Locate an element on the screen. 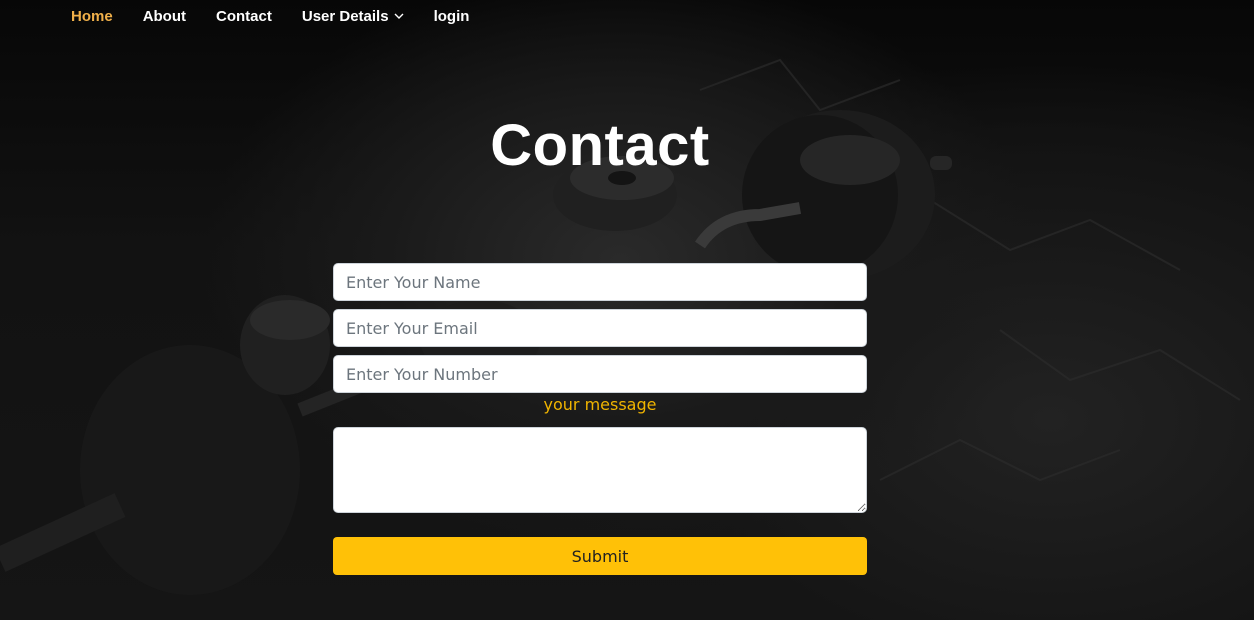 Image resolution: width=1254 pixels, height=620 pixels. message-textarea is located at coordinates (600, 470).